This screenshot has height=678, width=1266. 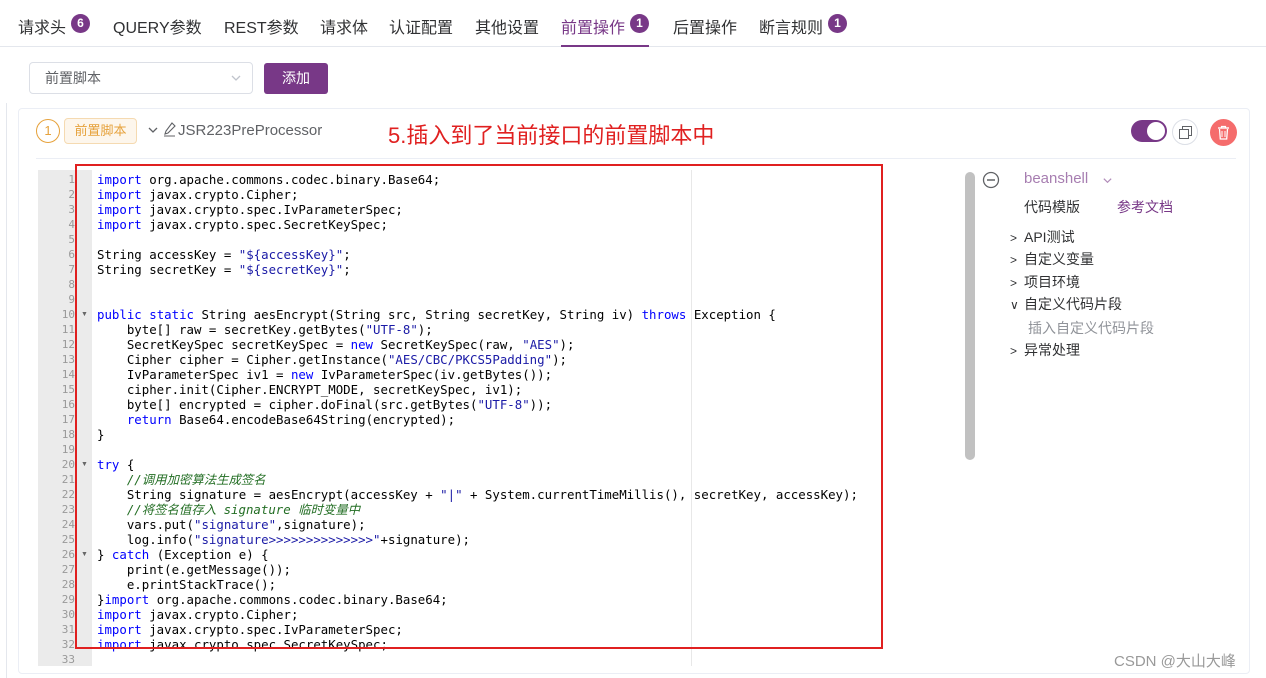 I want to click on delete-button, so click(x=1223, y=132).